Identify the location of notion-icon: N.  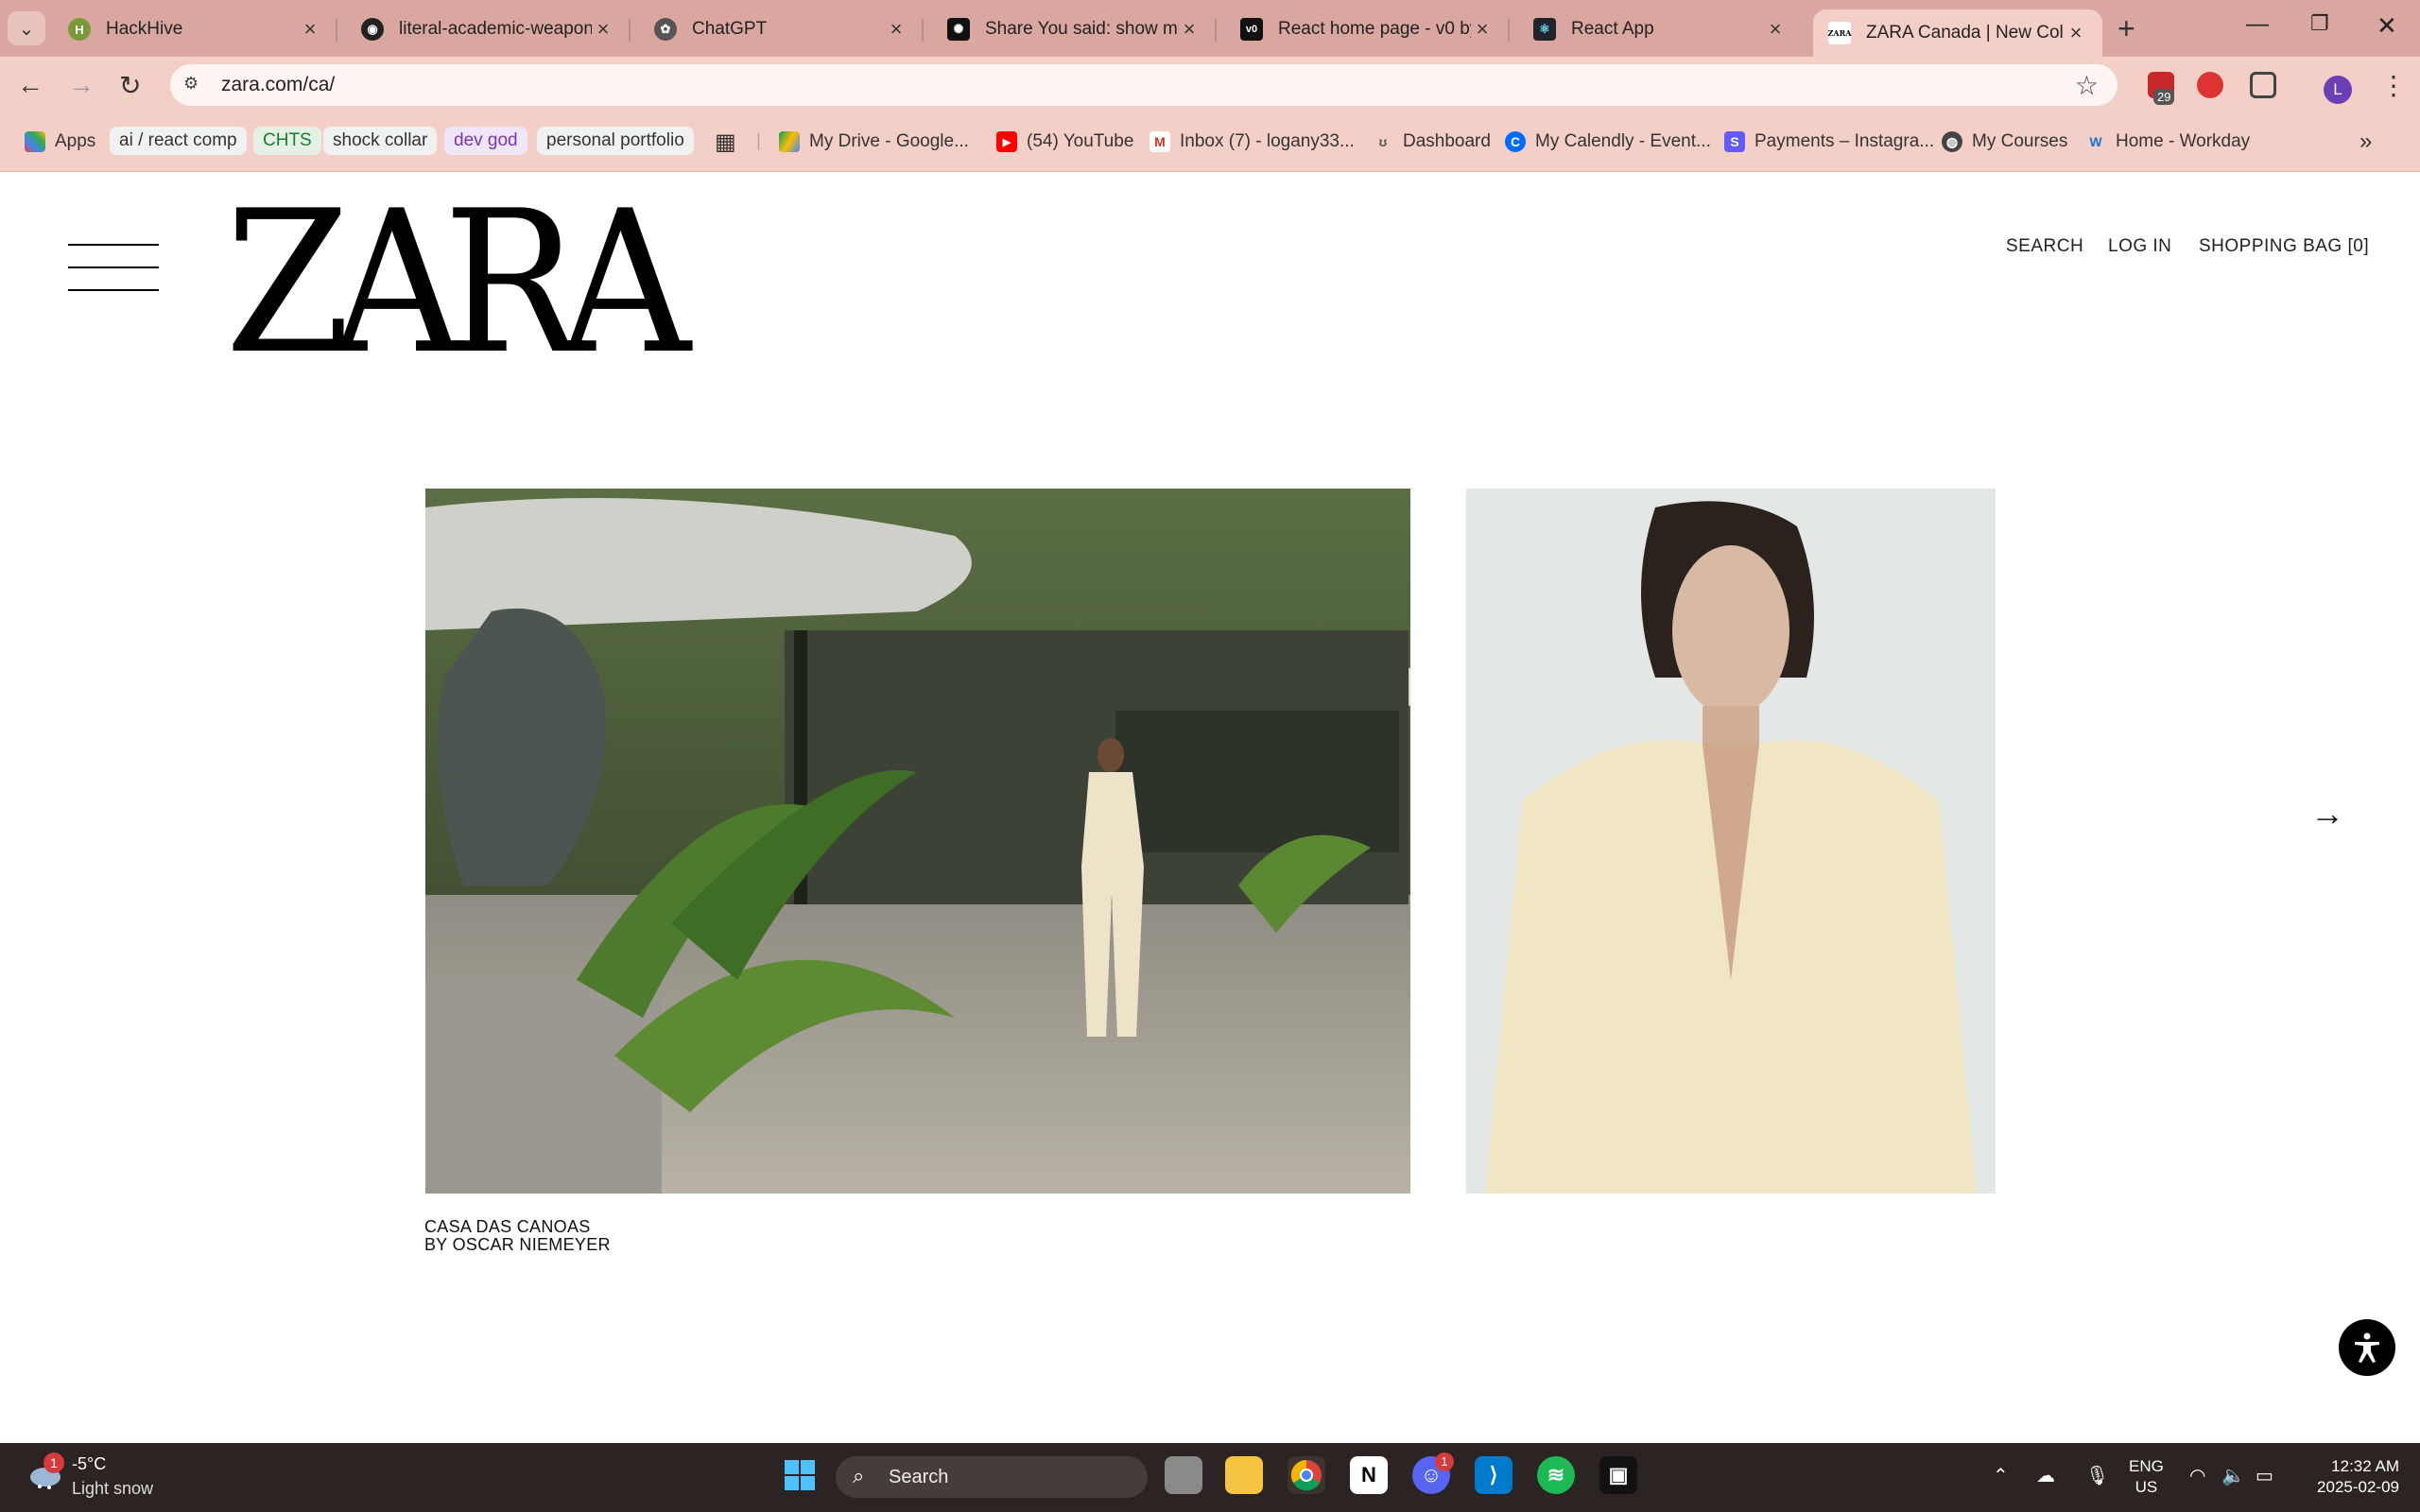
(1369, 1475).